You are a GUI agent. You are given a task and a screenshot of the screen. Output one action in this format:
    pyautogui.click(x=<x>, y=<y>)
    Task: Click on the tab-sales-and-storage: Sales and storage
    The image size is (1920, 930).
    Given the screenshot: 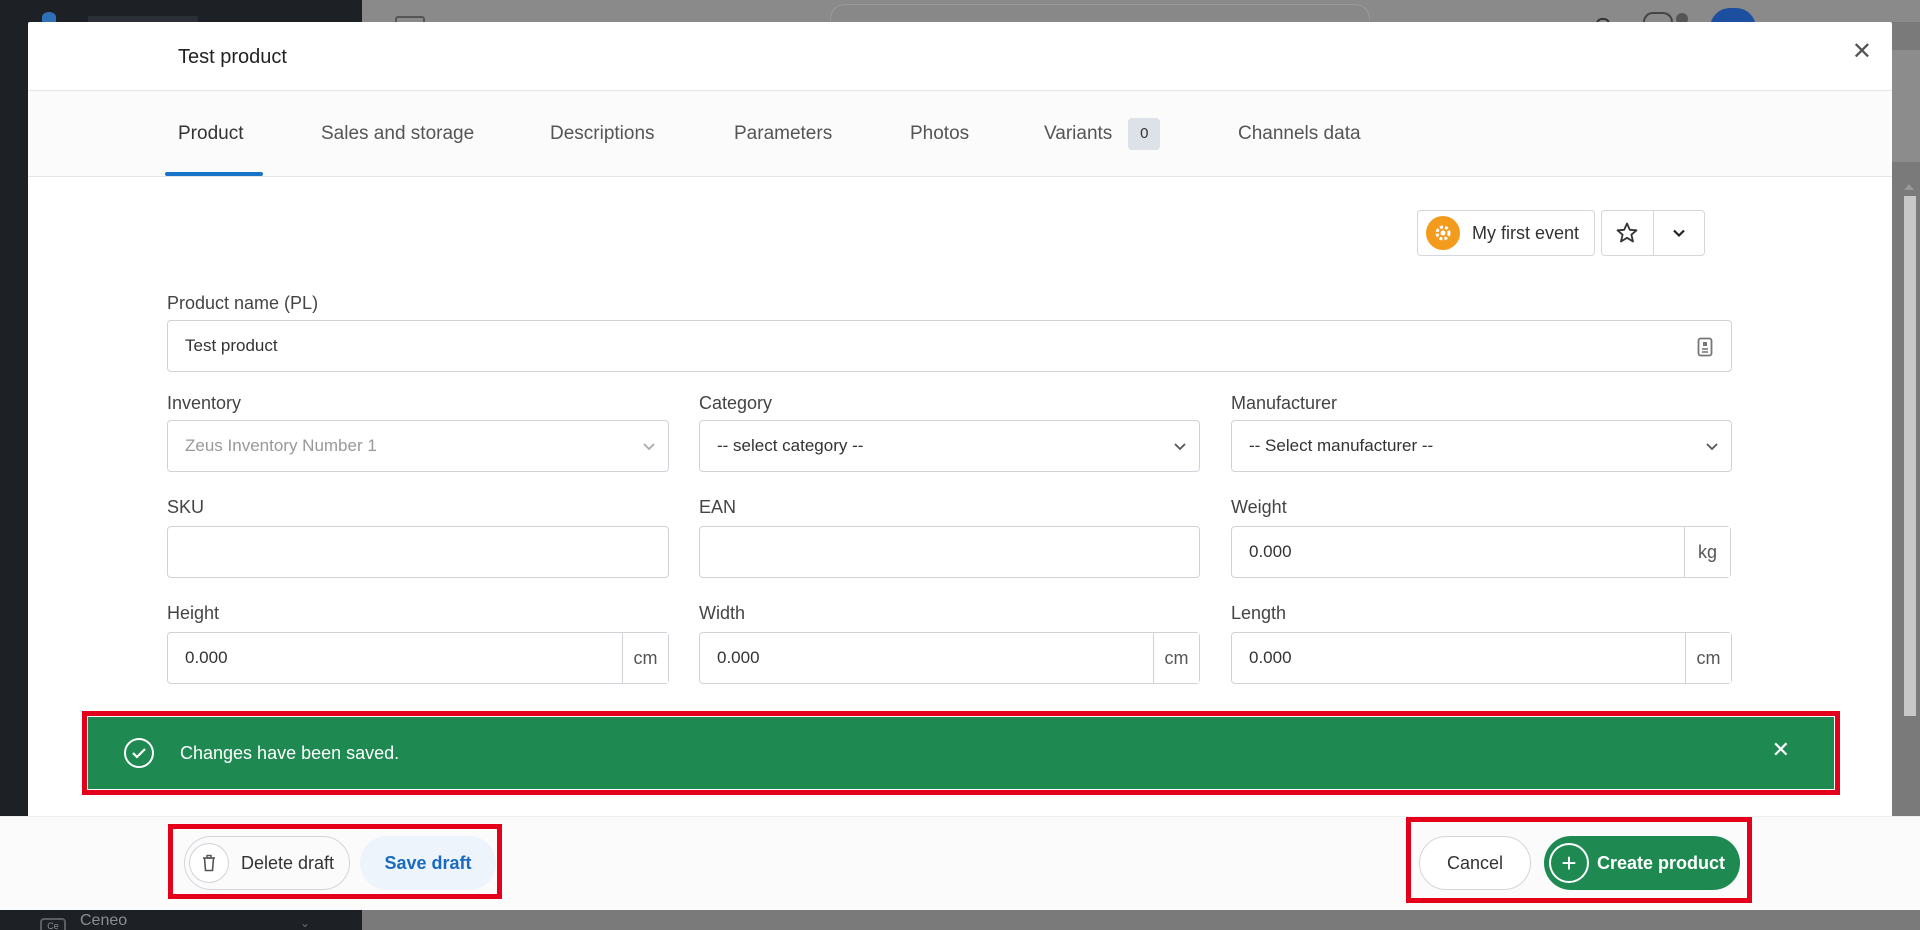 What is the action you would take?
    pyautogui.click(x=397, y=134)
    